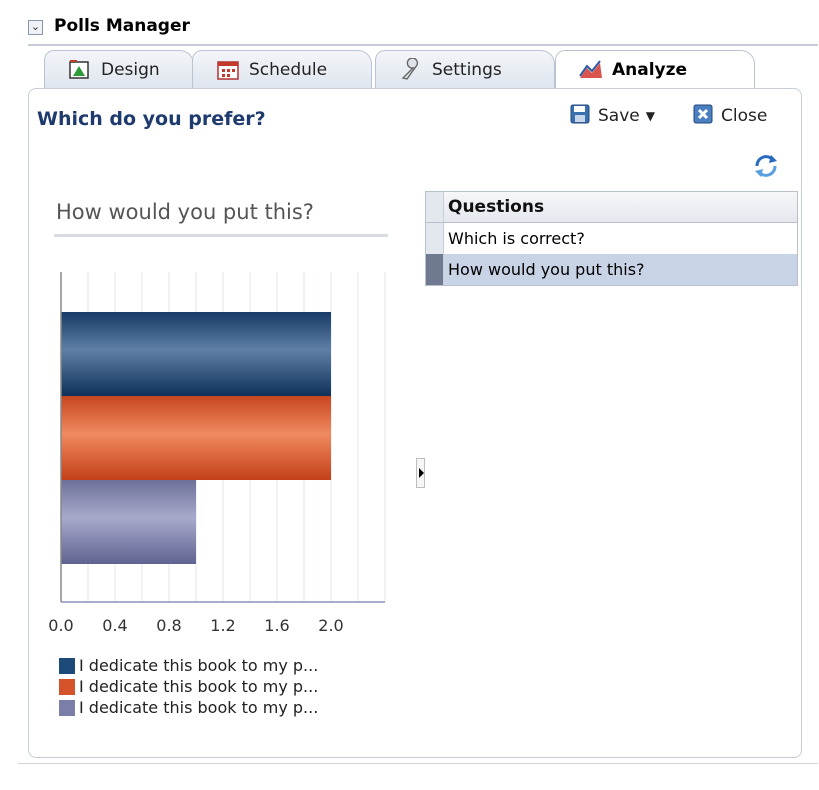  Describe the element at coordinates (130, 69) in the screenshot. I see `tab-design-label: Design` at that location.